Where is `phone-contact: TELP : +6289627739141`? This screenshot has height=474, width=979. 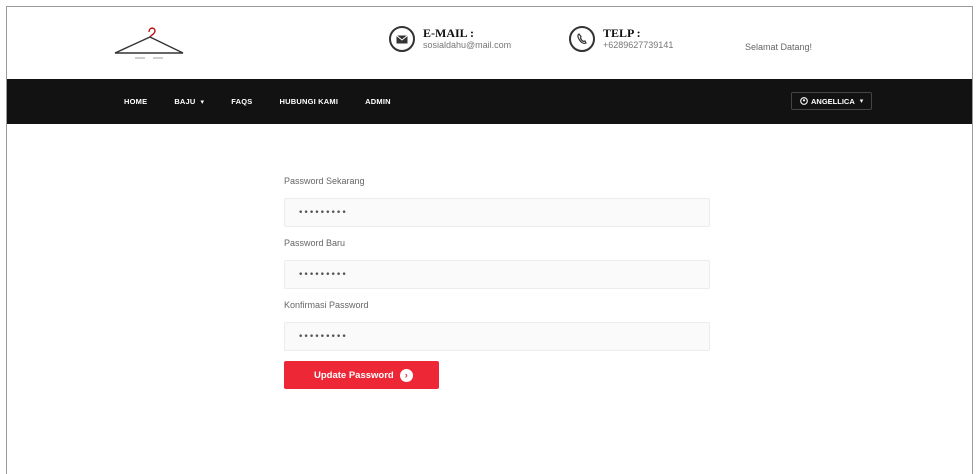 phone-contact: TELP : +6289627739141 is located at coordinates (621, 39).